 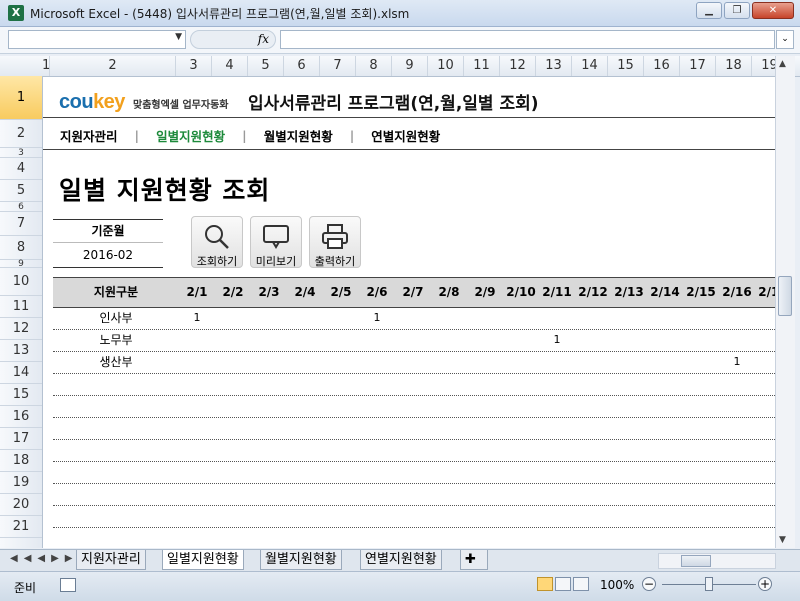 What do you see at coordinates (108, 255) in the screenshot?
I see `base-month-input: 2016-02` at bounding box center [108, 255].